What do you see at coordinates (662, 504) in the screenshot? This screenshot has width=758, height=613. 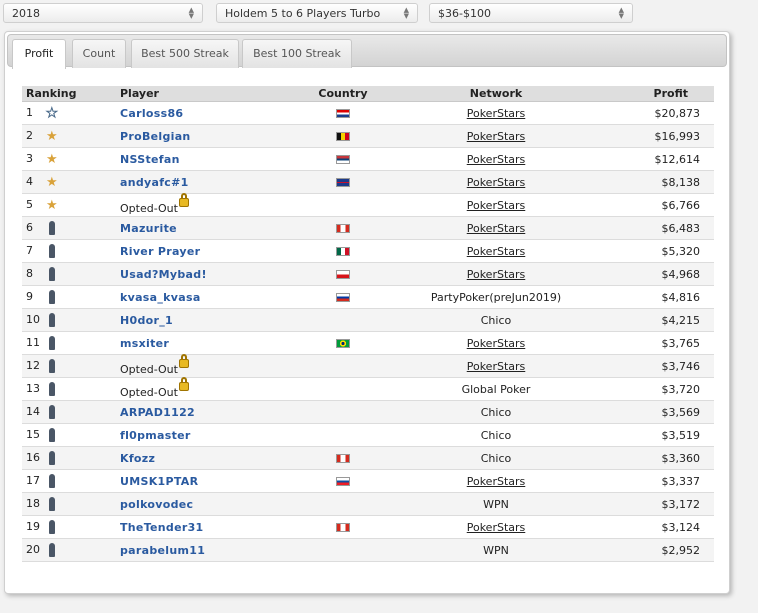 I see `profit-cell: $3,172` at bounding box center [662, 504].